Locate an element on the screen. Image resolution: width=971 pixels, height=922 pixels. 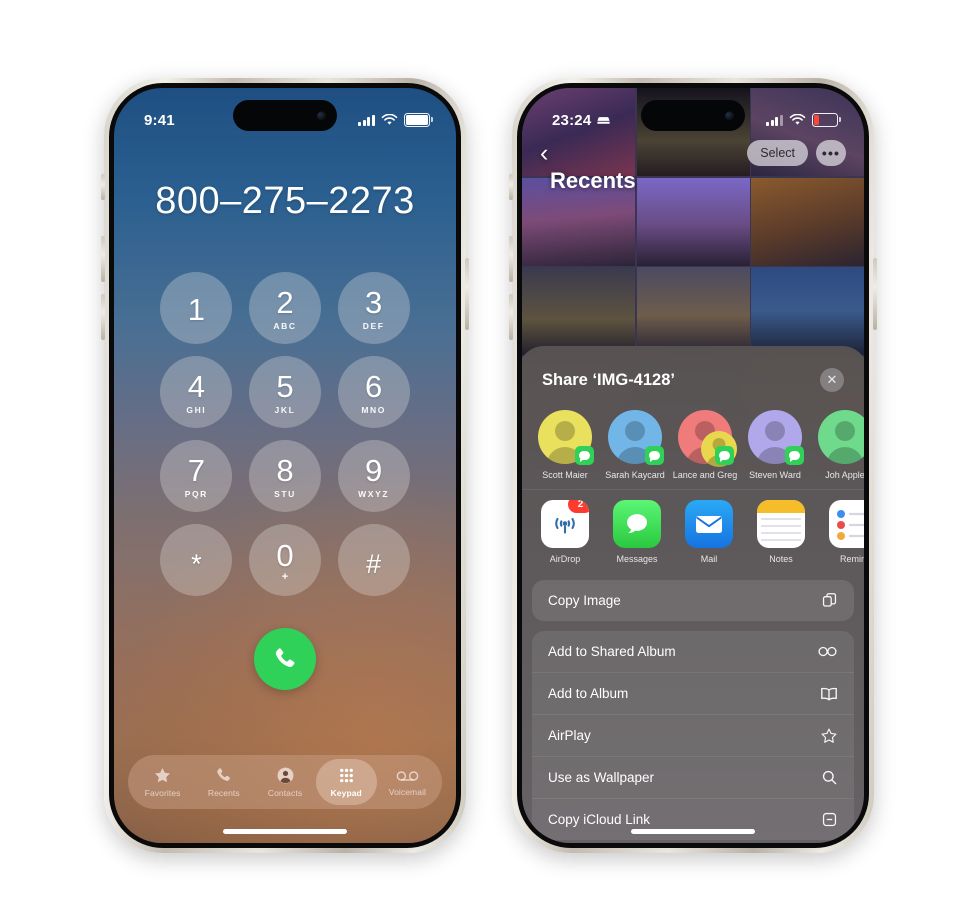
app-label: Mail is located at coordinates (709, 559).